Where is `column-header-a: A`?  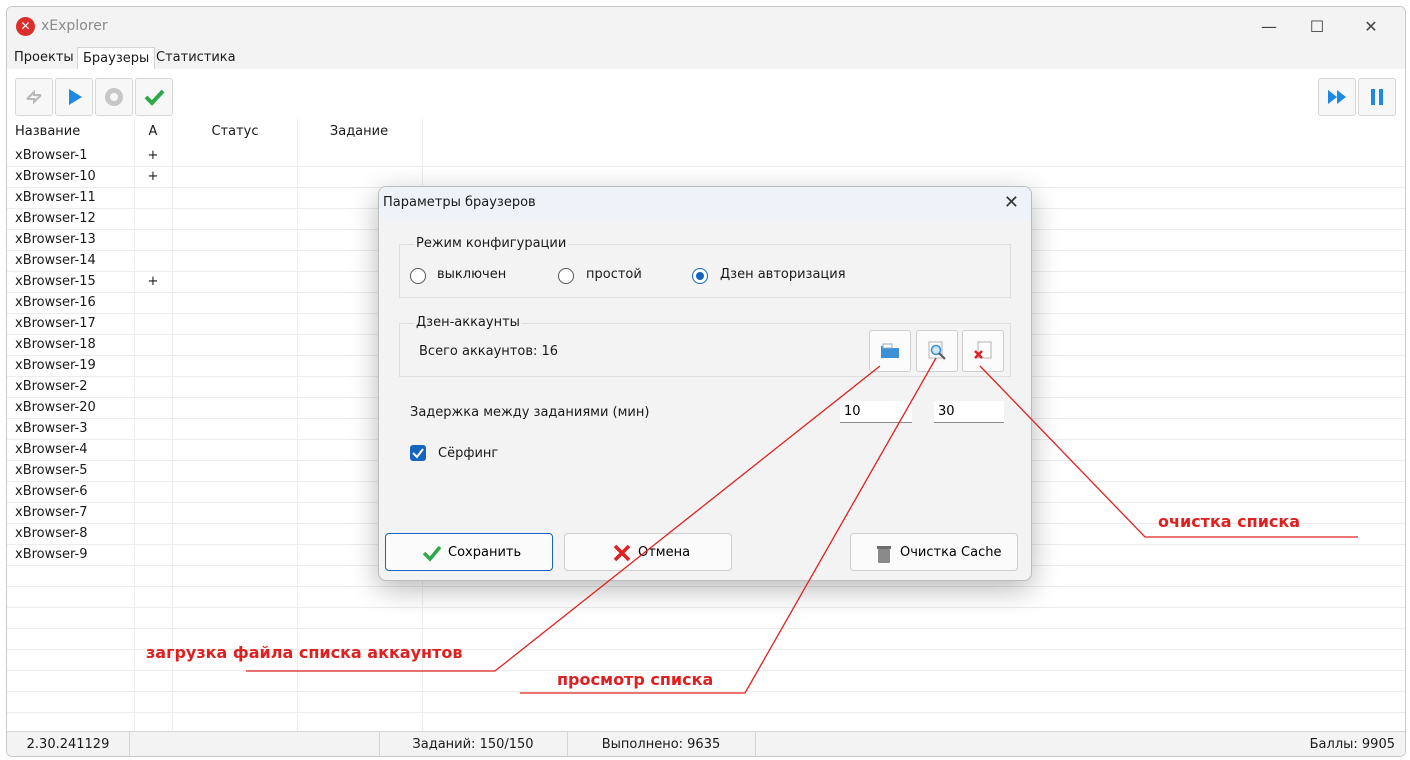
column-header-a: A is located at coordinates (153, 132).